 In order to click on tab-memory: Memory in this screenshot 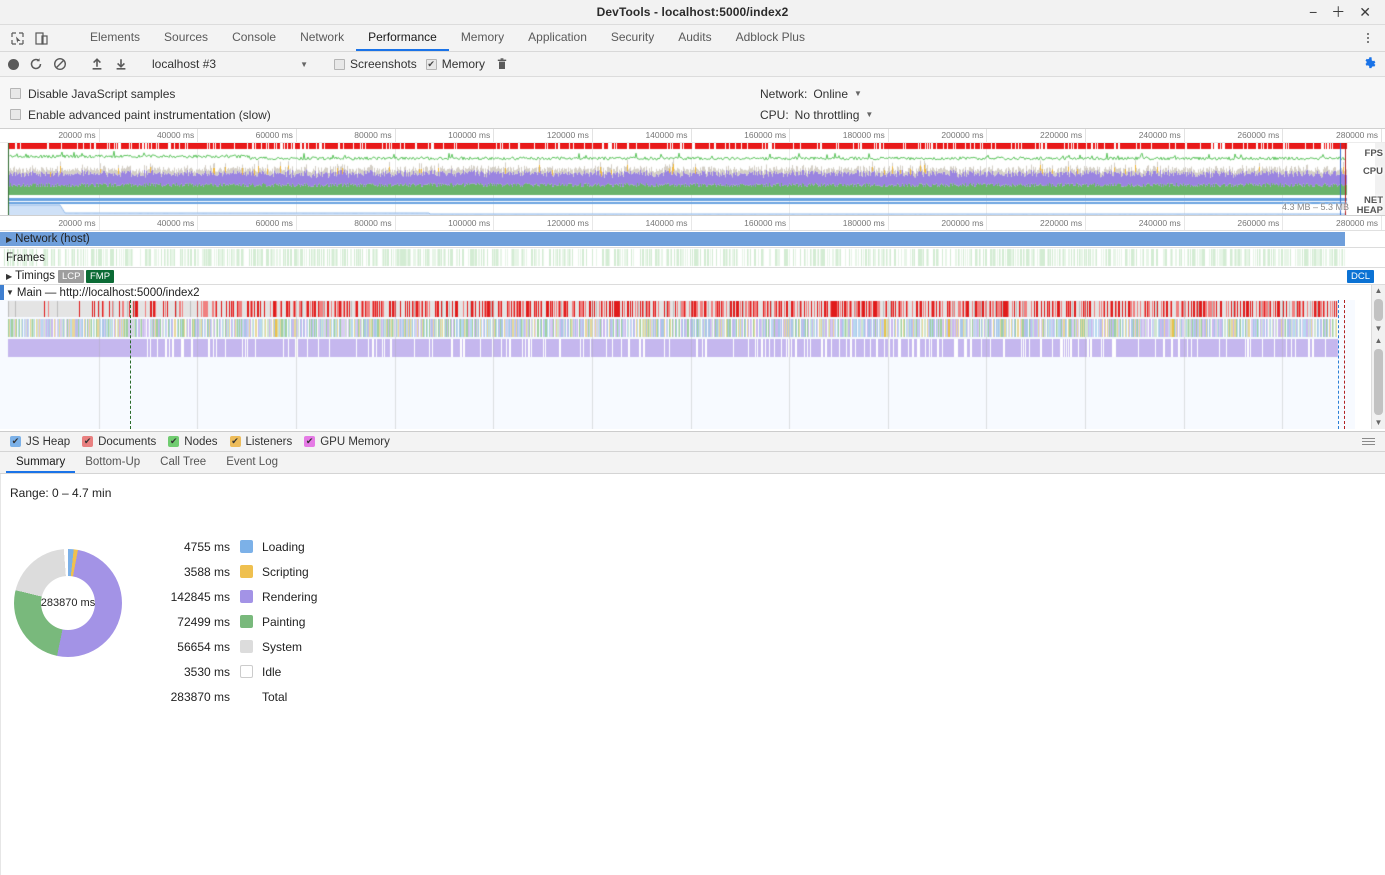, I will do `click(482, 38)`.